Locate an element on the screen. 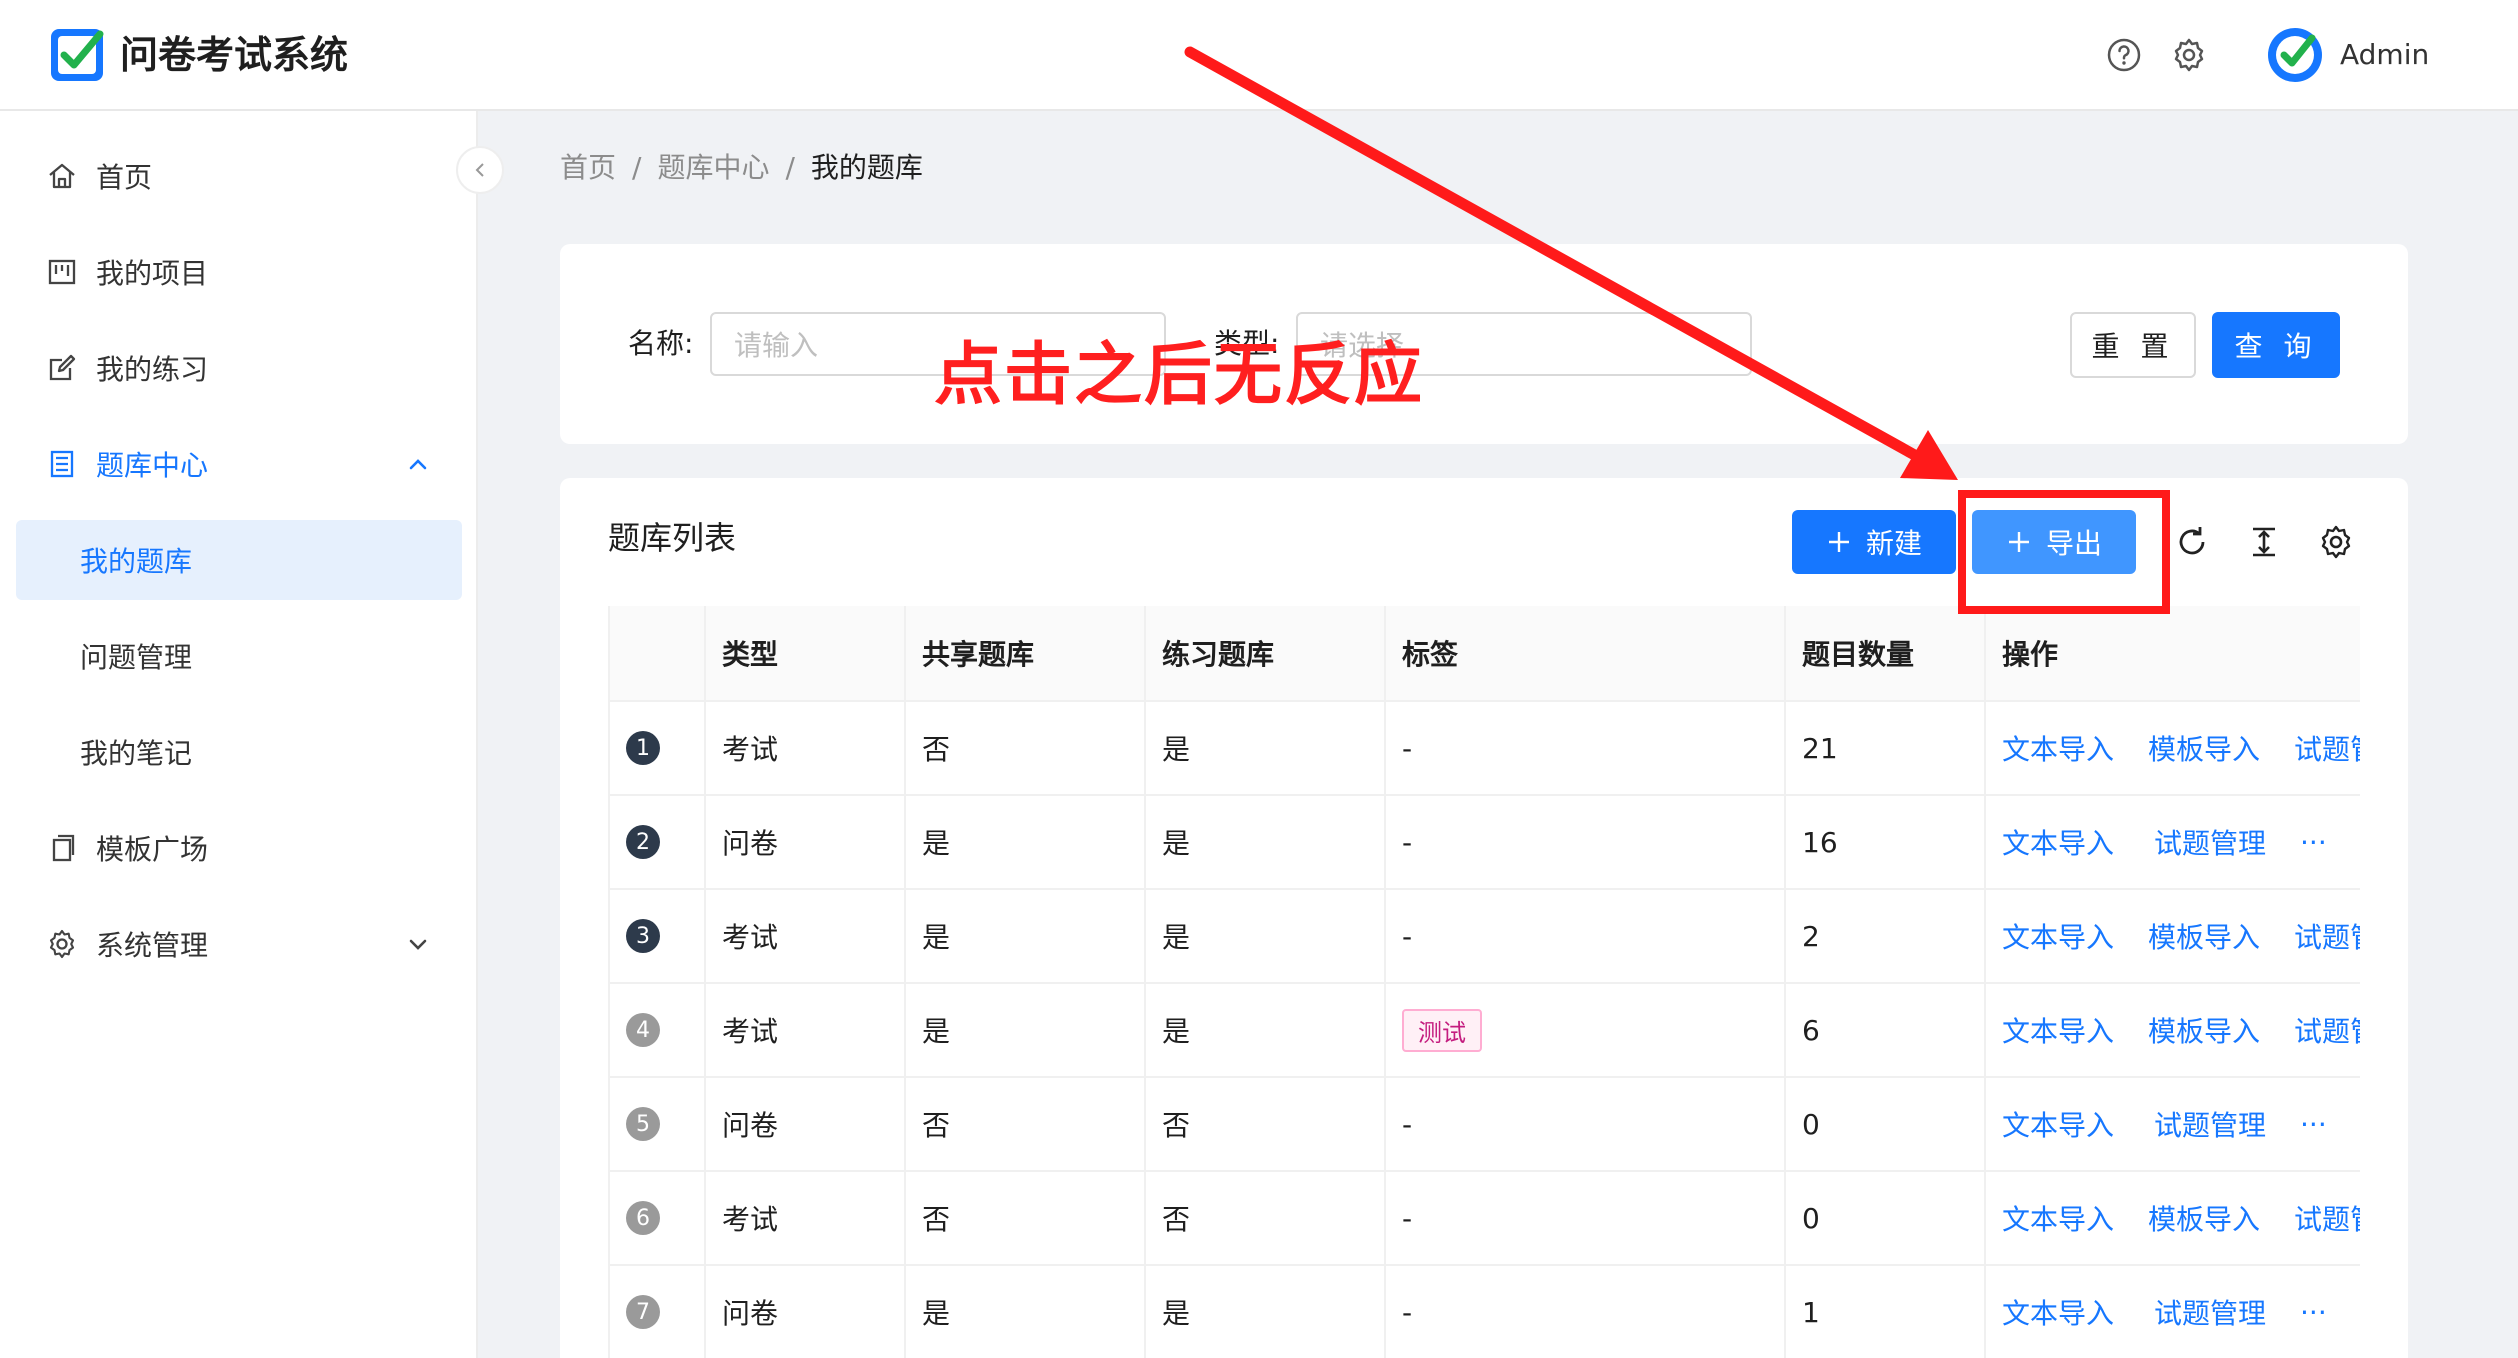 This screenshot has width=2518, height=1358. sidebar-collapse-button is located at coordinates (480, 170).